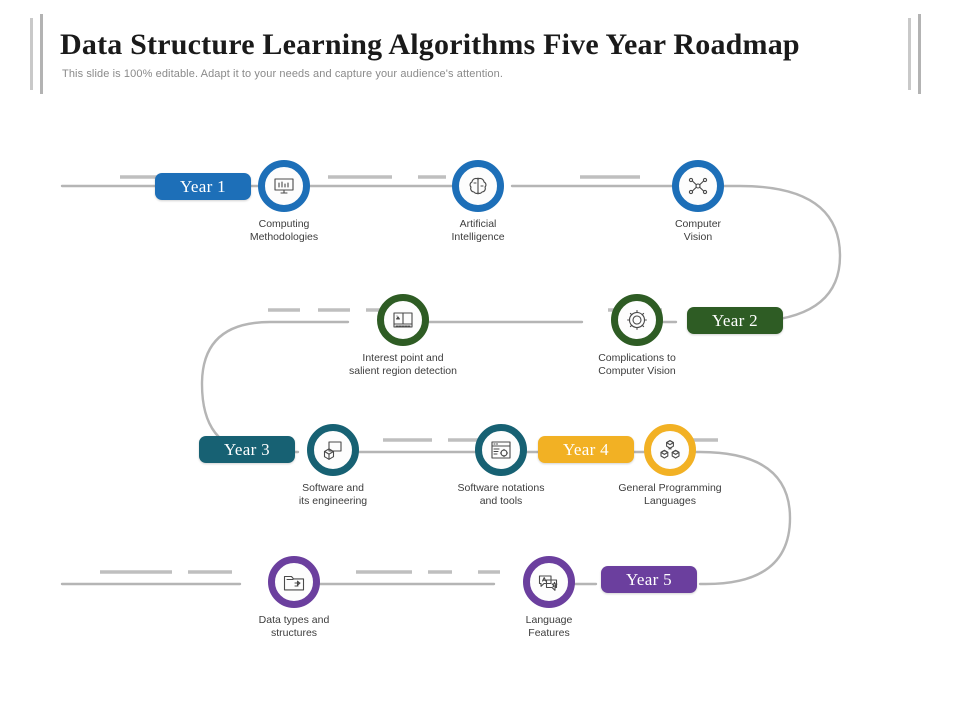  I want to click on year-badge-3: Year 3, so click(247, 449).